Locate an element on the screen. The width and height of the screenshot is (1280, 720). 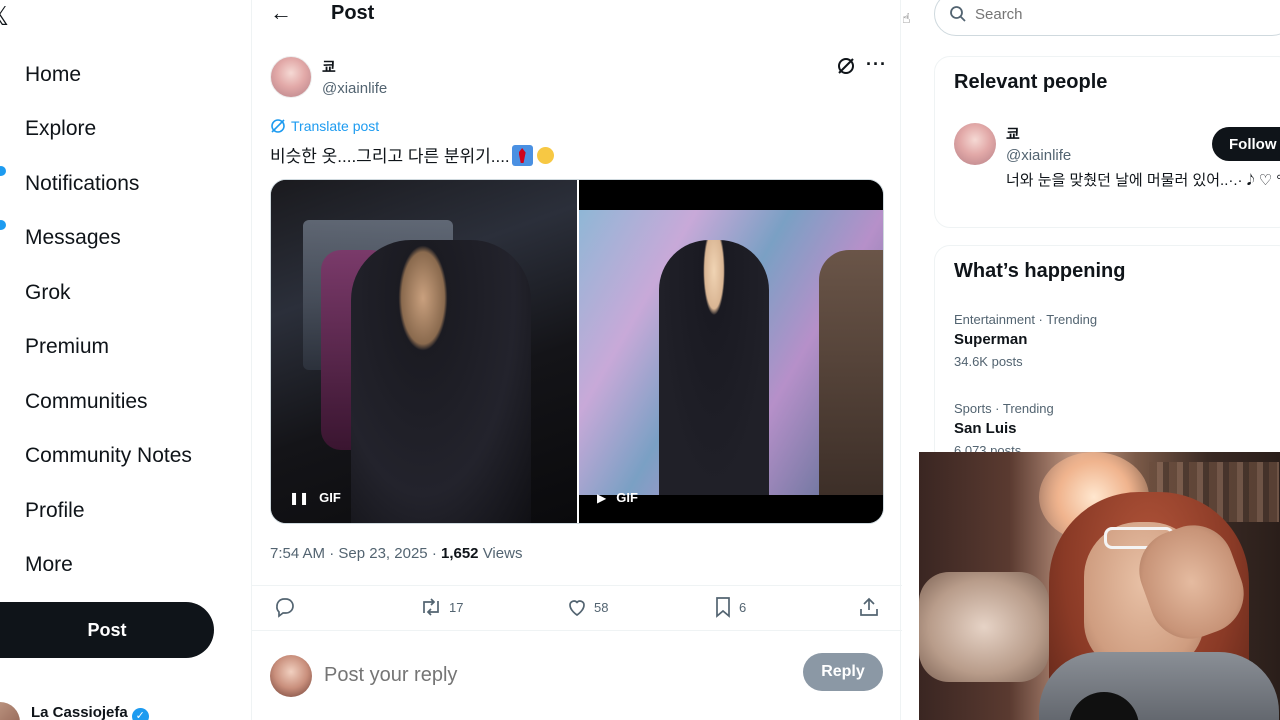
share-action is located at coordinates (872, 607).